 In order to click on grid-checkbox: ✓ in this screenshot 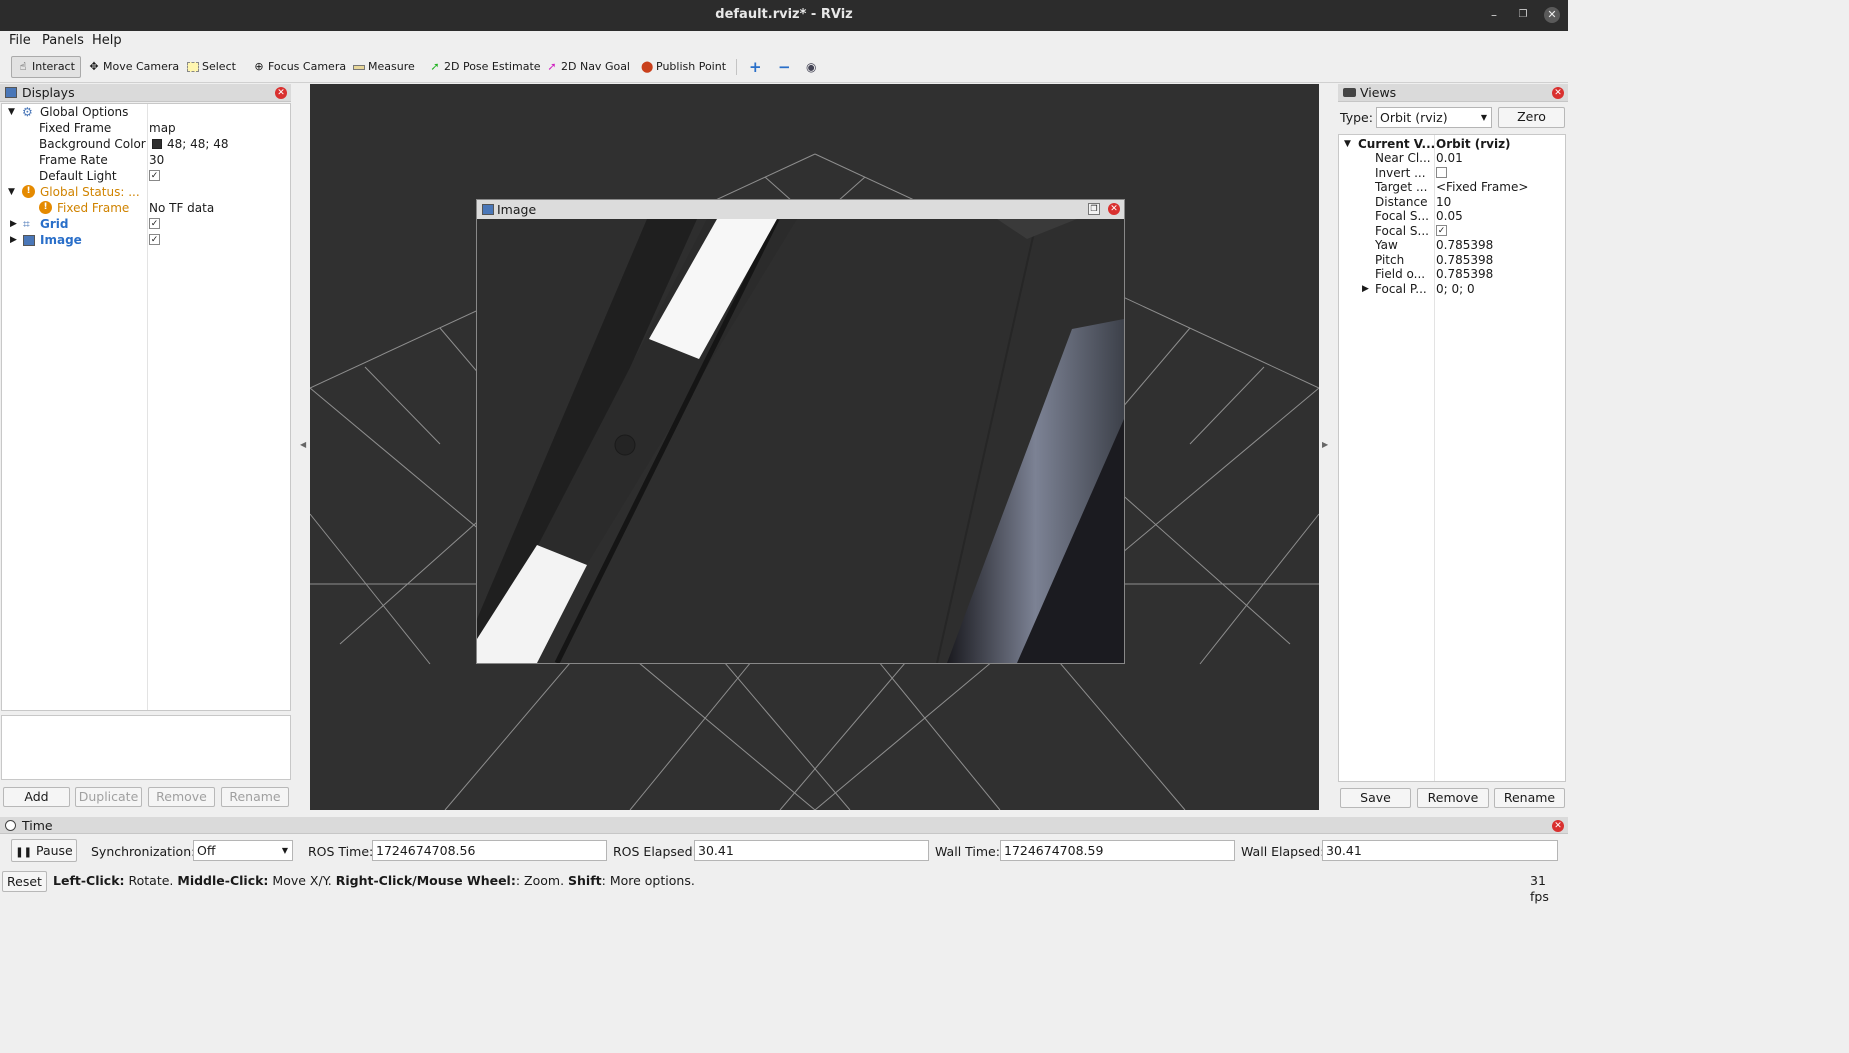, I will do `click(154, 223)`.